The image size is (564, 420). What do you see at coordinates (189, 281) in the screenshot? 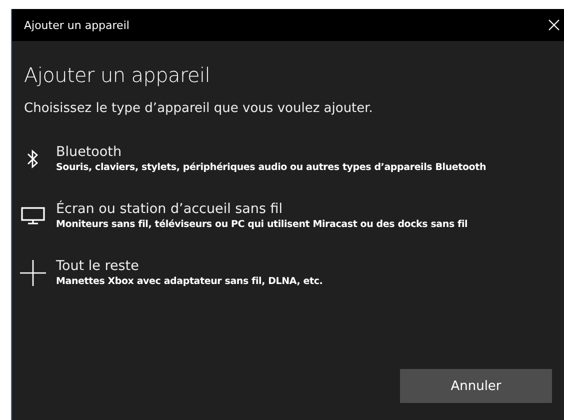
I see `option-description: Manettes Xbox avec adaptateur sans fil, DLNA, etc.` at bounding box center [189, 281].